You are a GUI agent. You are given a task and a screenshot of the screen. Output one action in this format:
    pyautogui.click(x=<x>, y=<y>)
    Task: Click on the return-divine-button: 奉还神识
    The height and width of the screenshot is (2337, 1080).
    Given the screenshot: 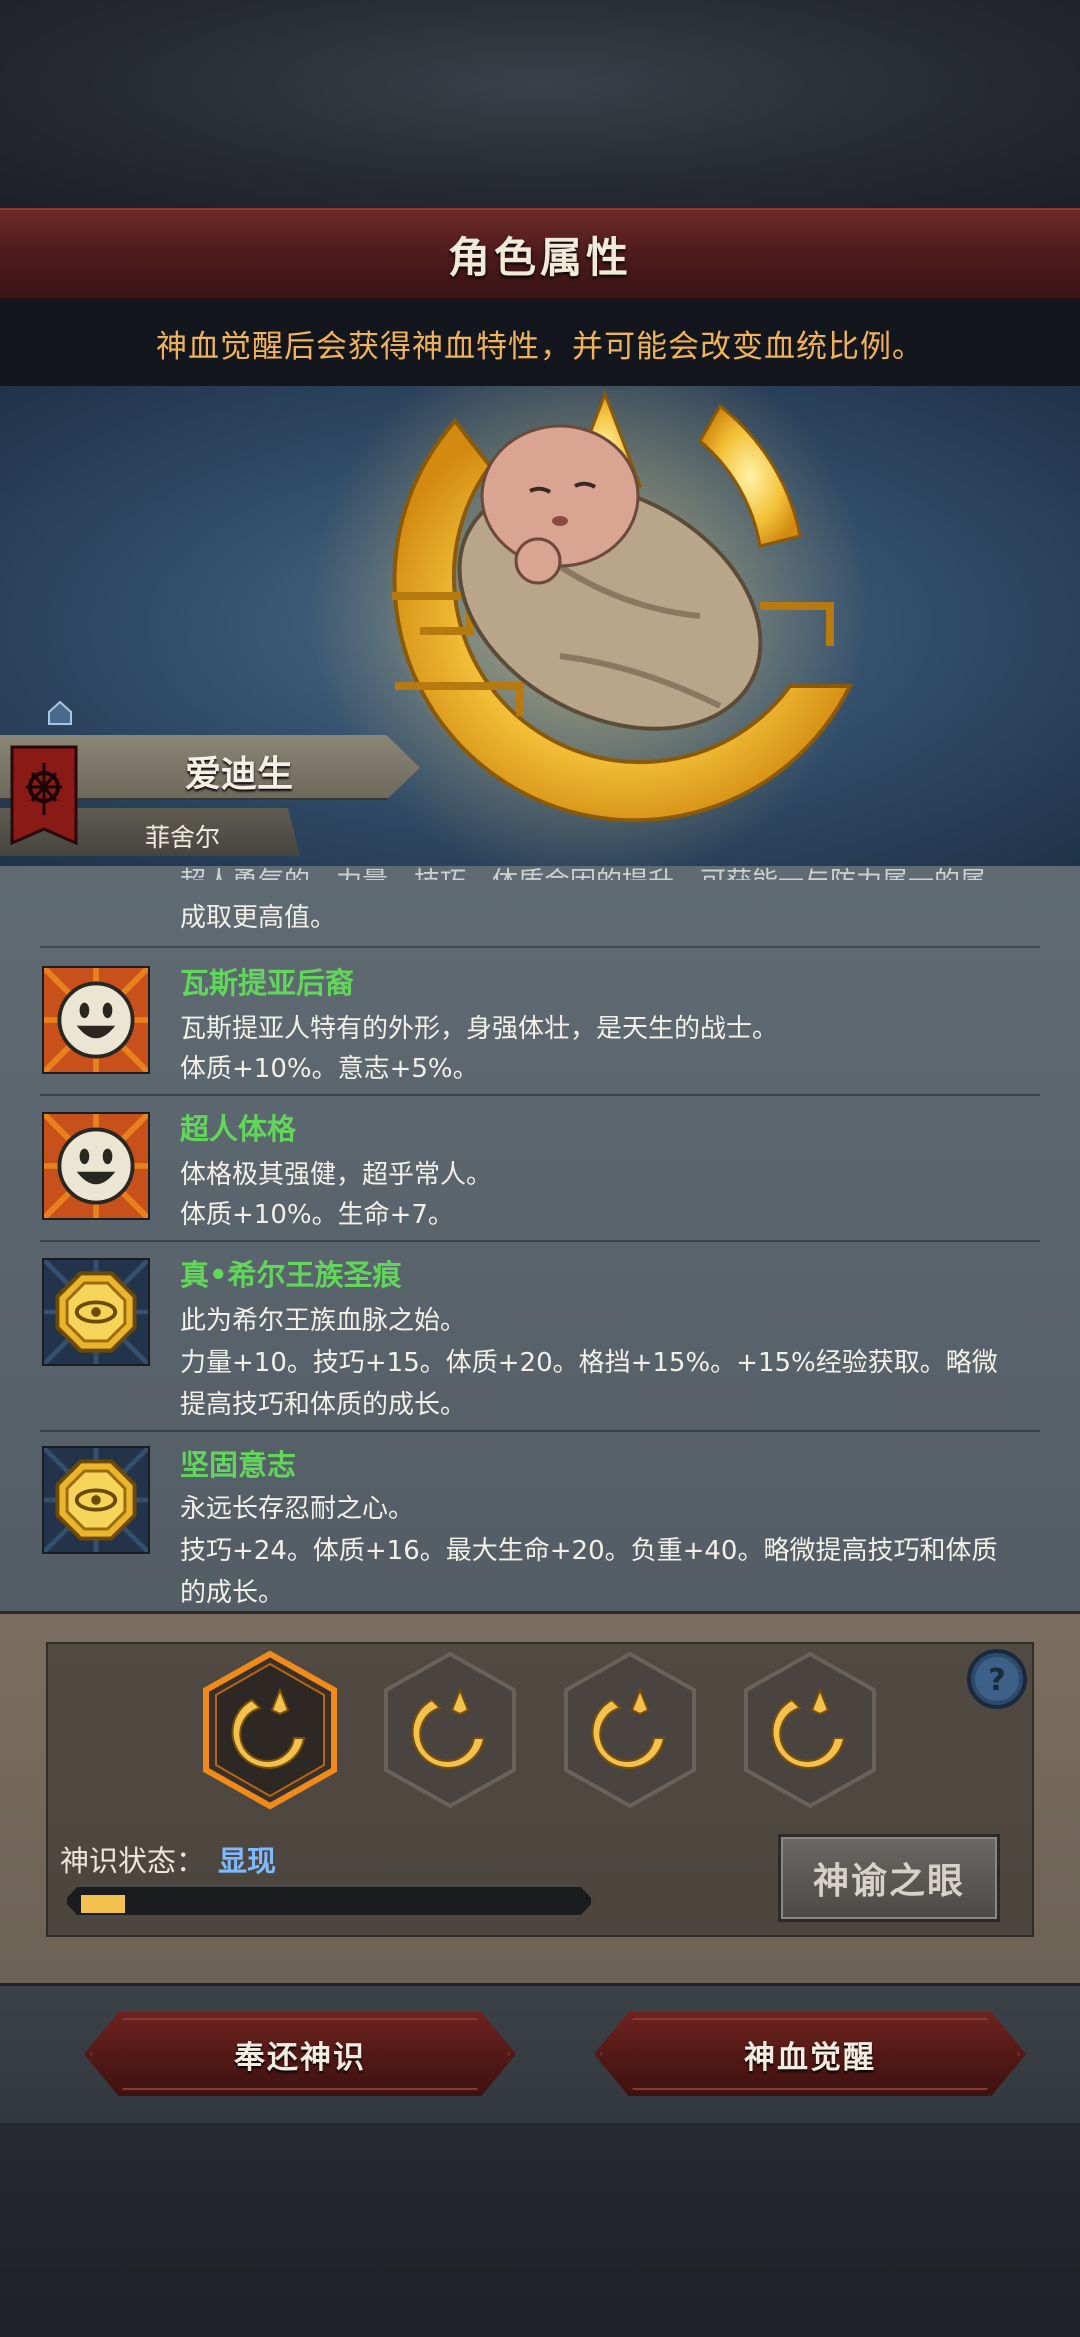 What is the action you would take?
    pyautogui.click(x=300, y=2054)
    